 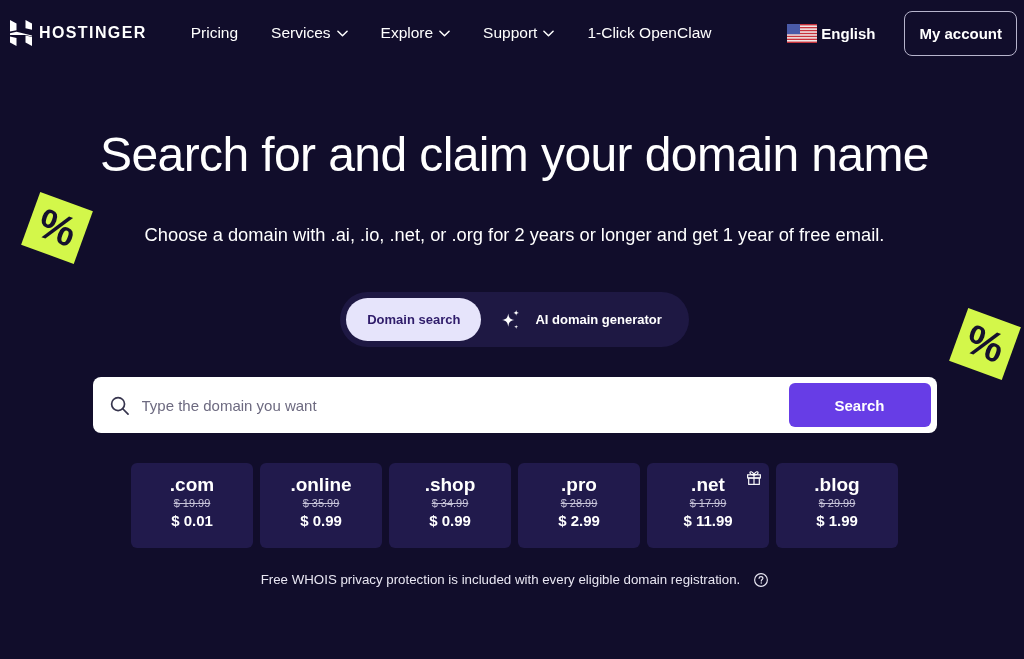 I want to click on page-title: Search for and claim your domain name, so click(x=514, y=155).